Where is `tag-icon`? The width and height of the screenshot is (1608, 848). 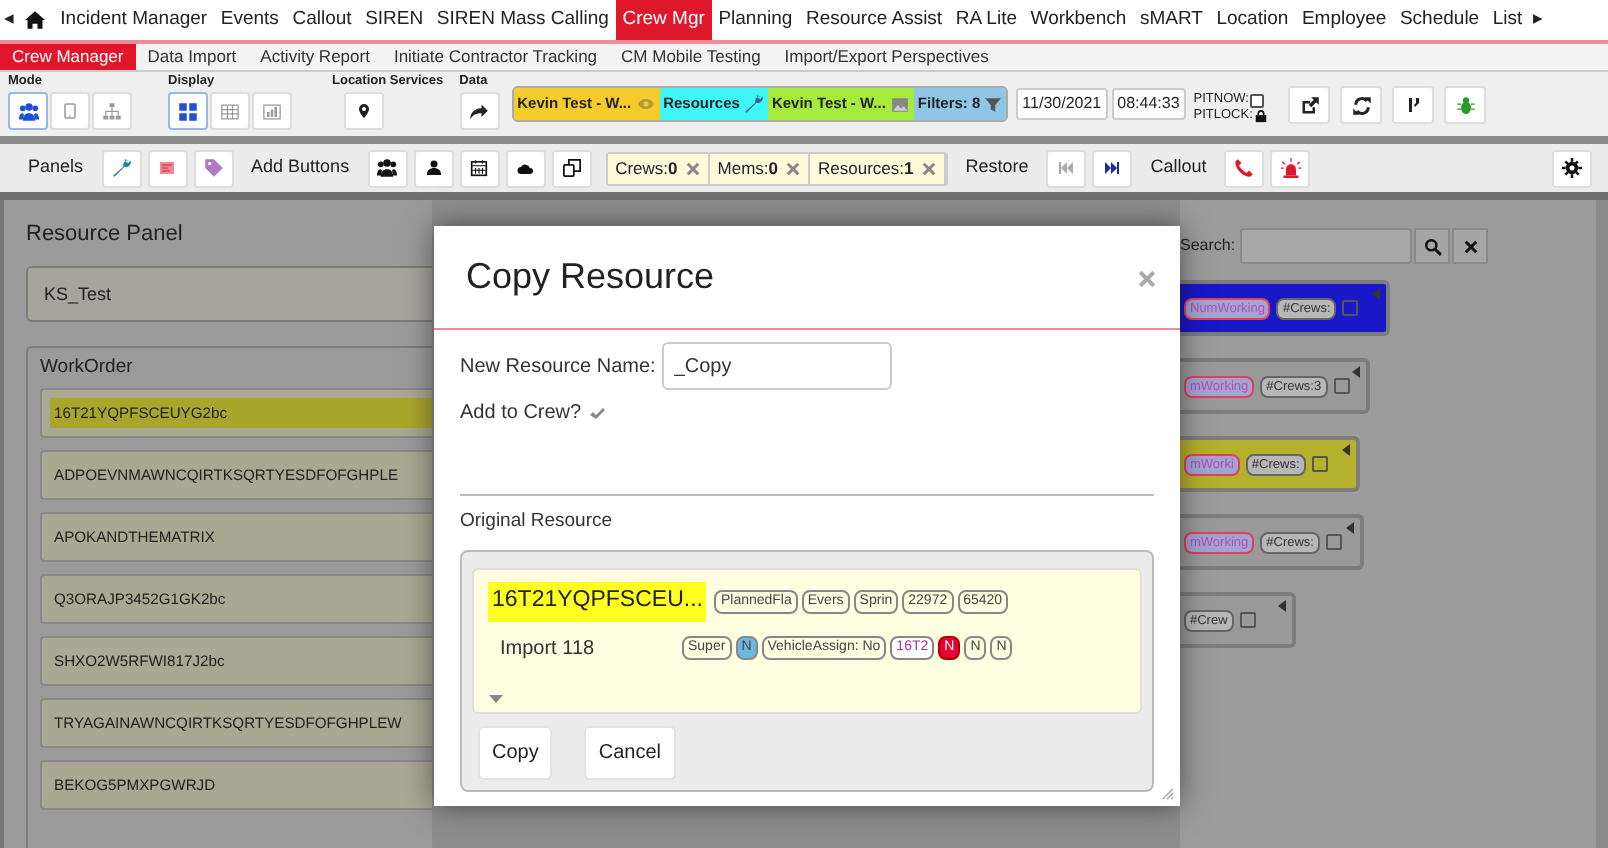
tag-icon is located at coordinates (213, 168).